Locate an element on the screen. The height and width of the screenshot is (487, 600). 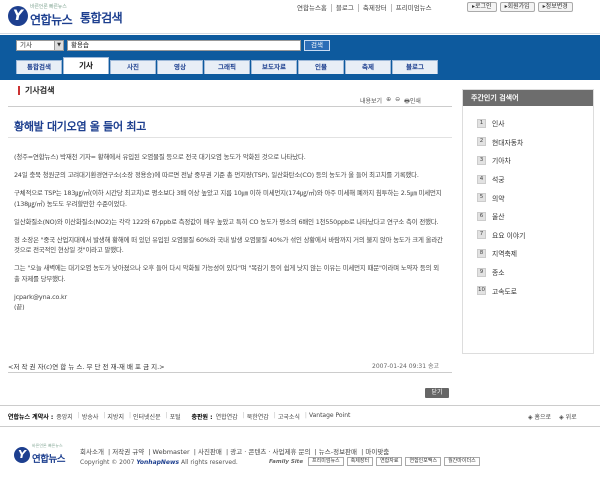
category-tabs: 통합검색 기사 사진 영상 그래픽 보도자료 인물 축제 블로그 is located at coordinates (227, 65).